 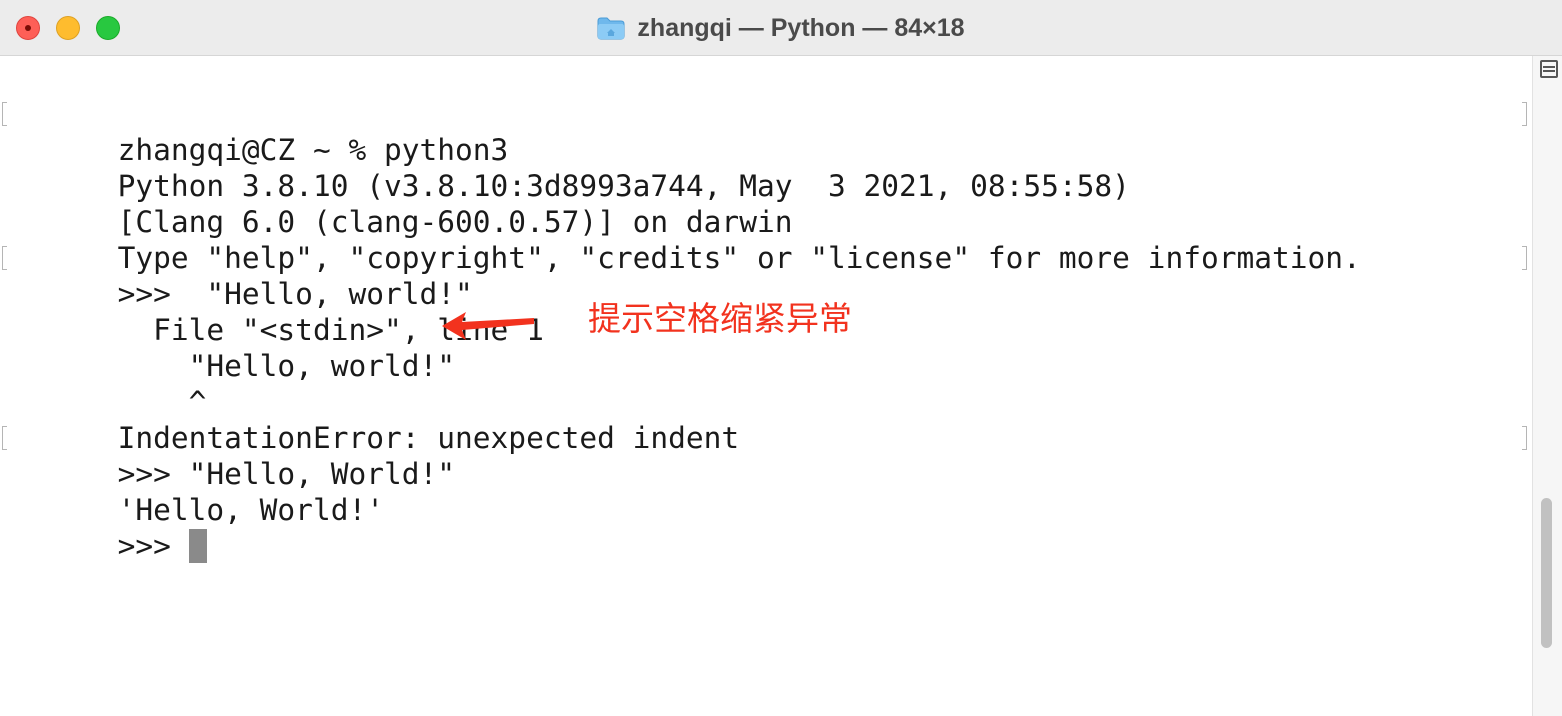 I want to click on title-bar: zhangqi — Python — 84×18, so click(x=781, y=28).